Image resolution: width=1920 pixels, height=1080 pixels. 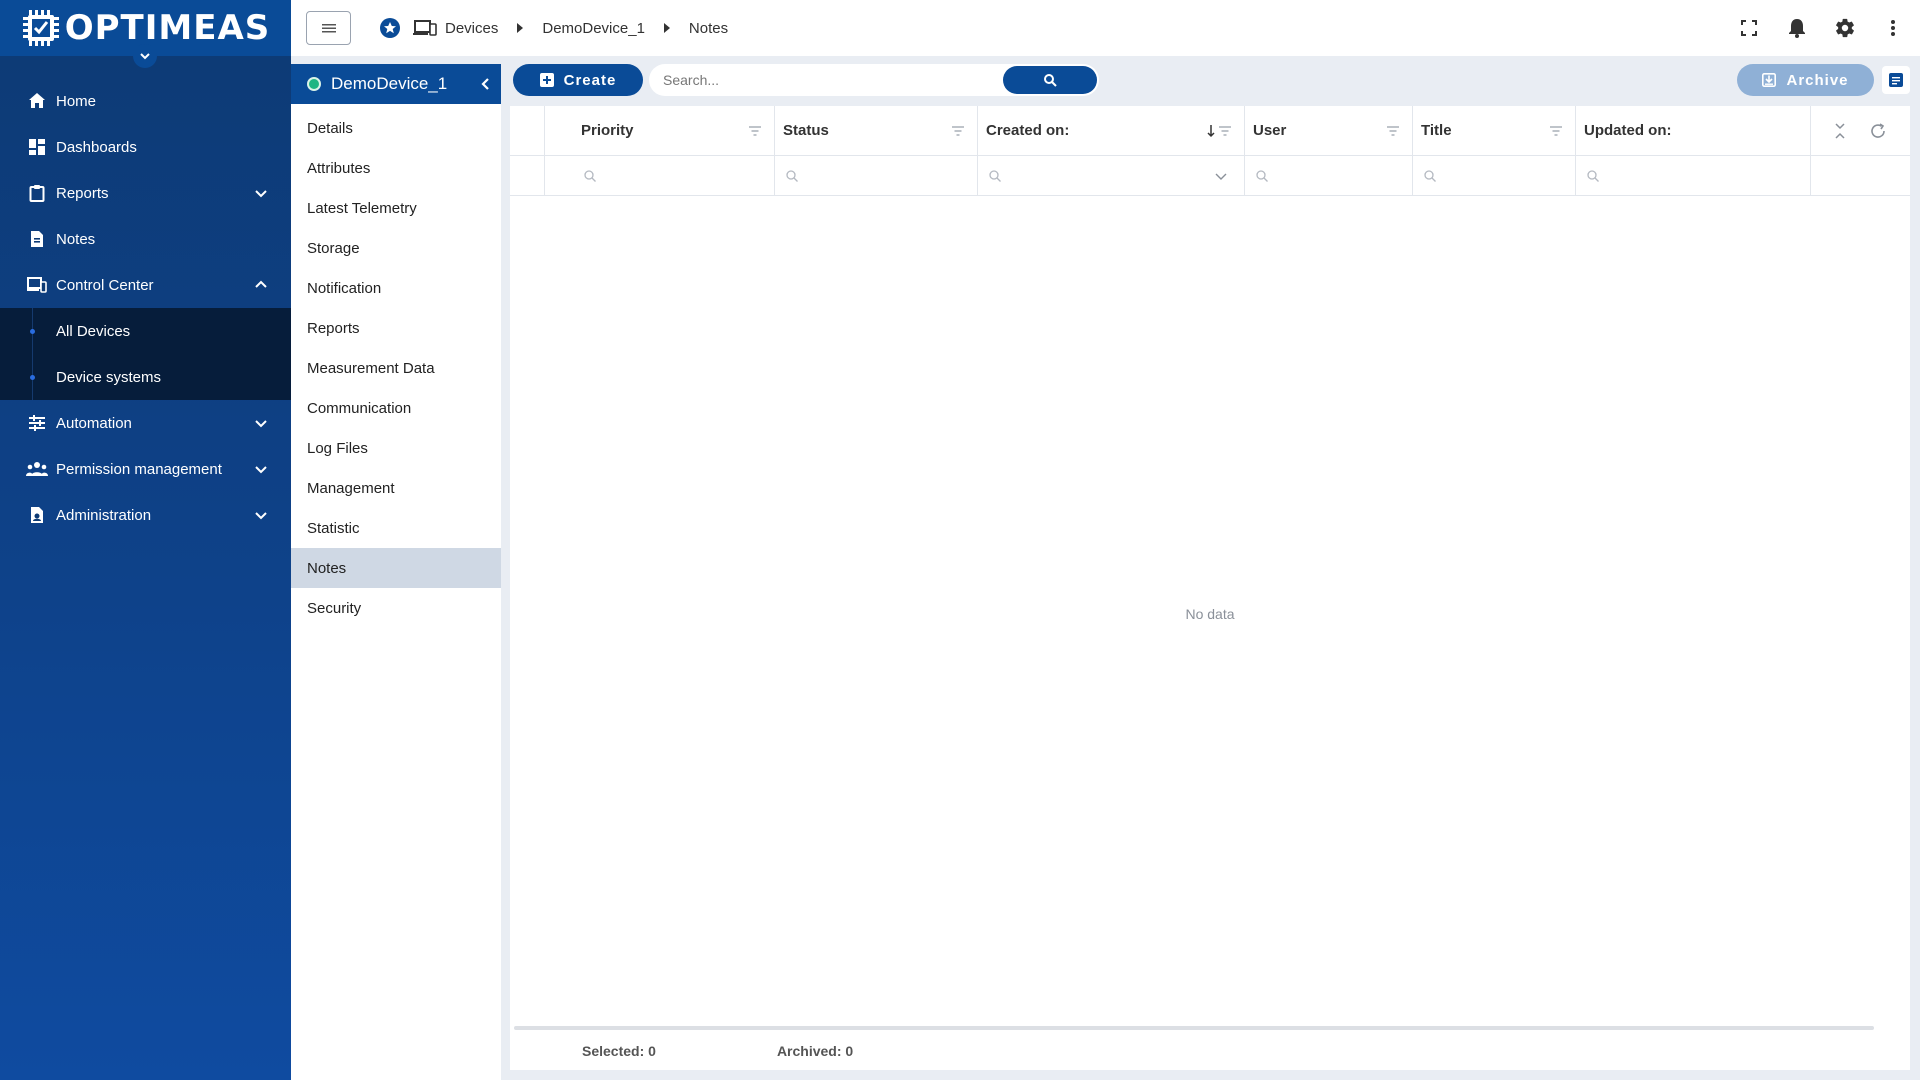 I want to click on refresh-icon, so click(x=1878, y=131).